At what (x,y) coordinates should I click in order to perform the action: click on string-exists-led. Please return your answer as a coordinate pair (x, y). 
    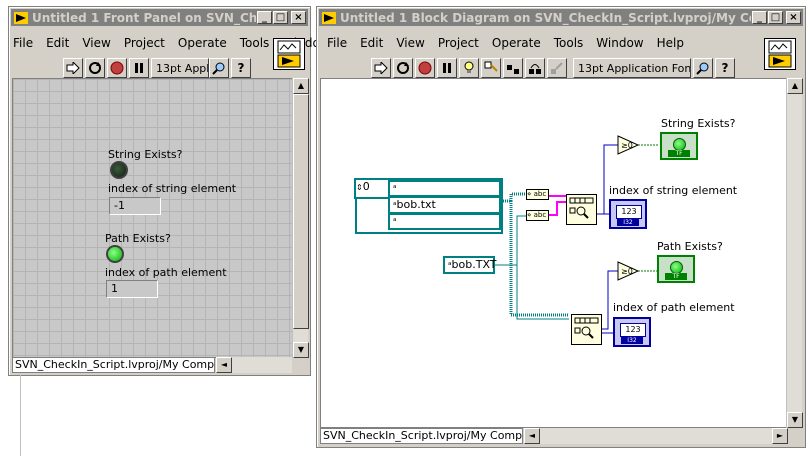
    Looking at the image, I should click on (119, 170).